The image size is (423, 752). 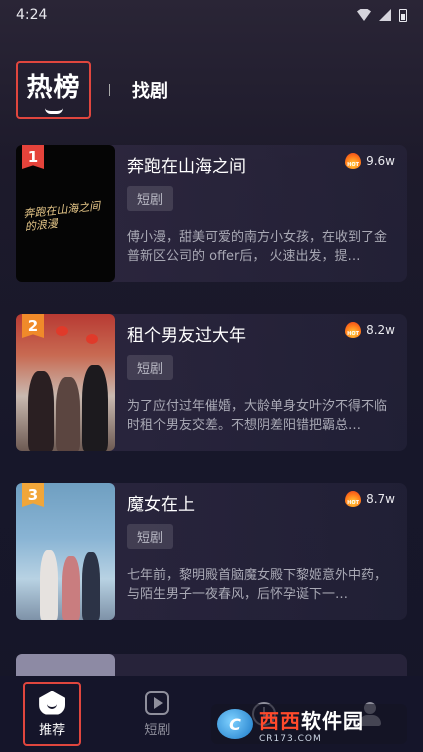 What do you see at coordinates (211, 15) in the screenshot?
I see `status-bar: 4:24` at bounding box center [211, 15].